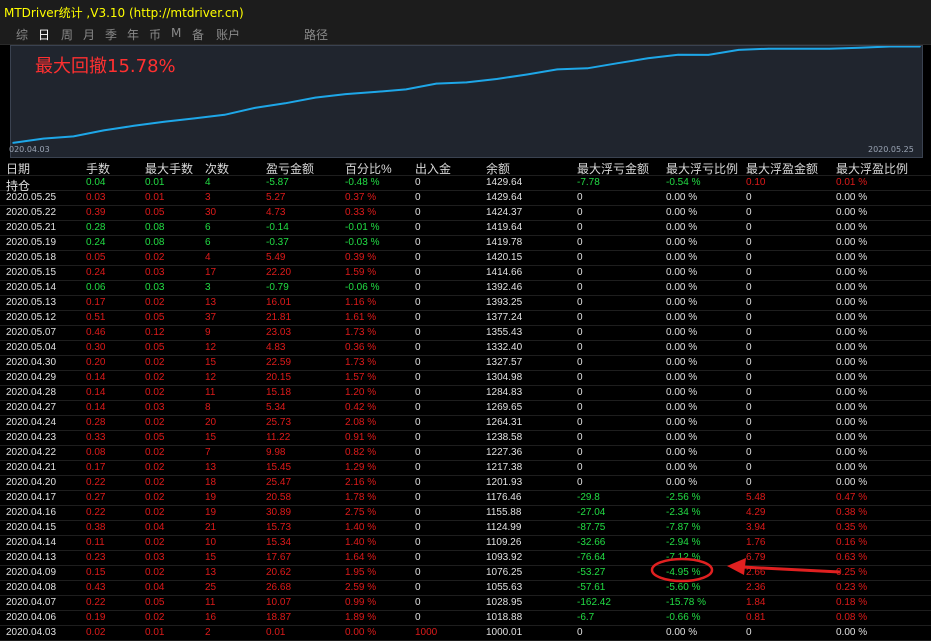  I want to click on period-tab-bar: 综 日 周 月 季 年 币 M 备 账户 路径, so click(465, 33).